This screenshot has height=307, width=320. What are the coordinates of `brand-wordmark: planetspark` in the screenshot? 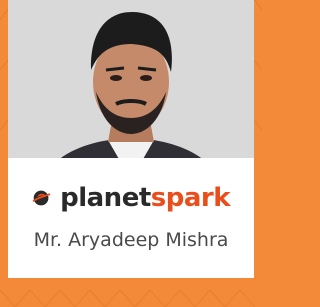 It's located at (145, 198).